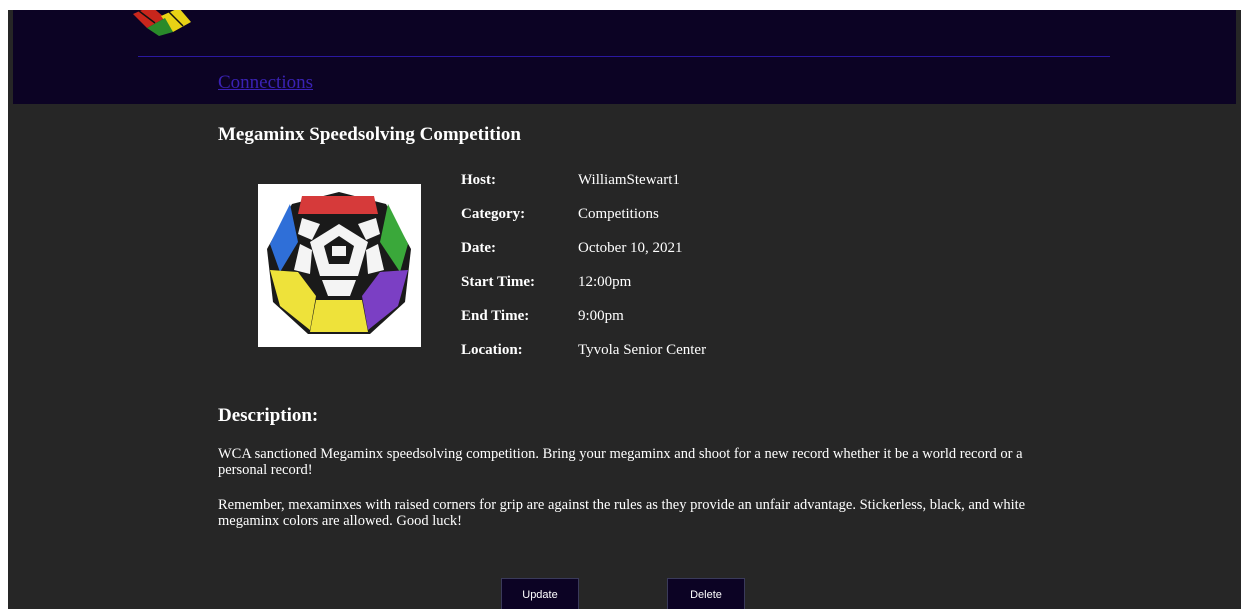 The image size is (1241, 609). I want to click on detail-value: Tyvola Senior Center, so click(642, 350).